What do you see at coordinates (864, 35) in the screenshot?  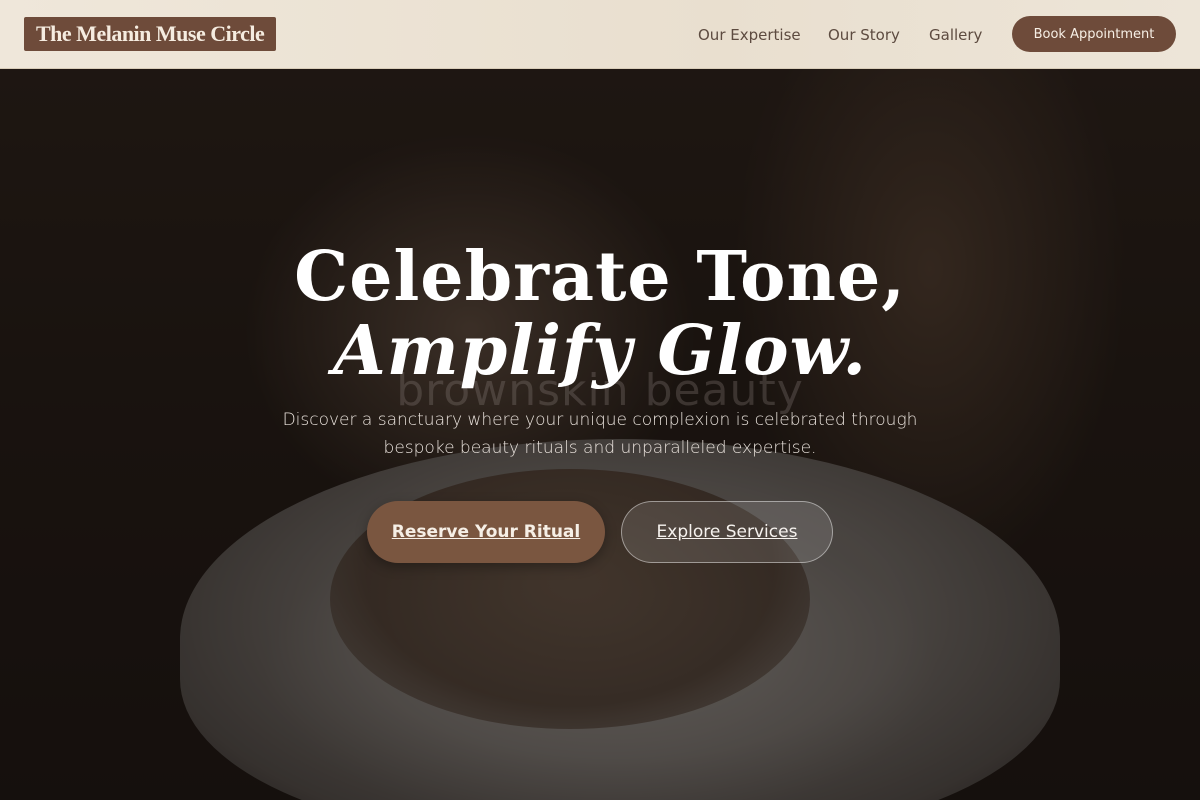 I see `nav-link-story: Our Story` at bounding box center [864, 35].